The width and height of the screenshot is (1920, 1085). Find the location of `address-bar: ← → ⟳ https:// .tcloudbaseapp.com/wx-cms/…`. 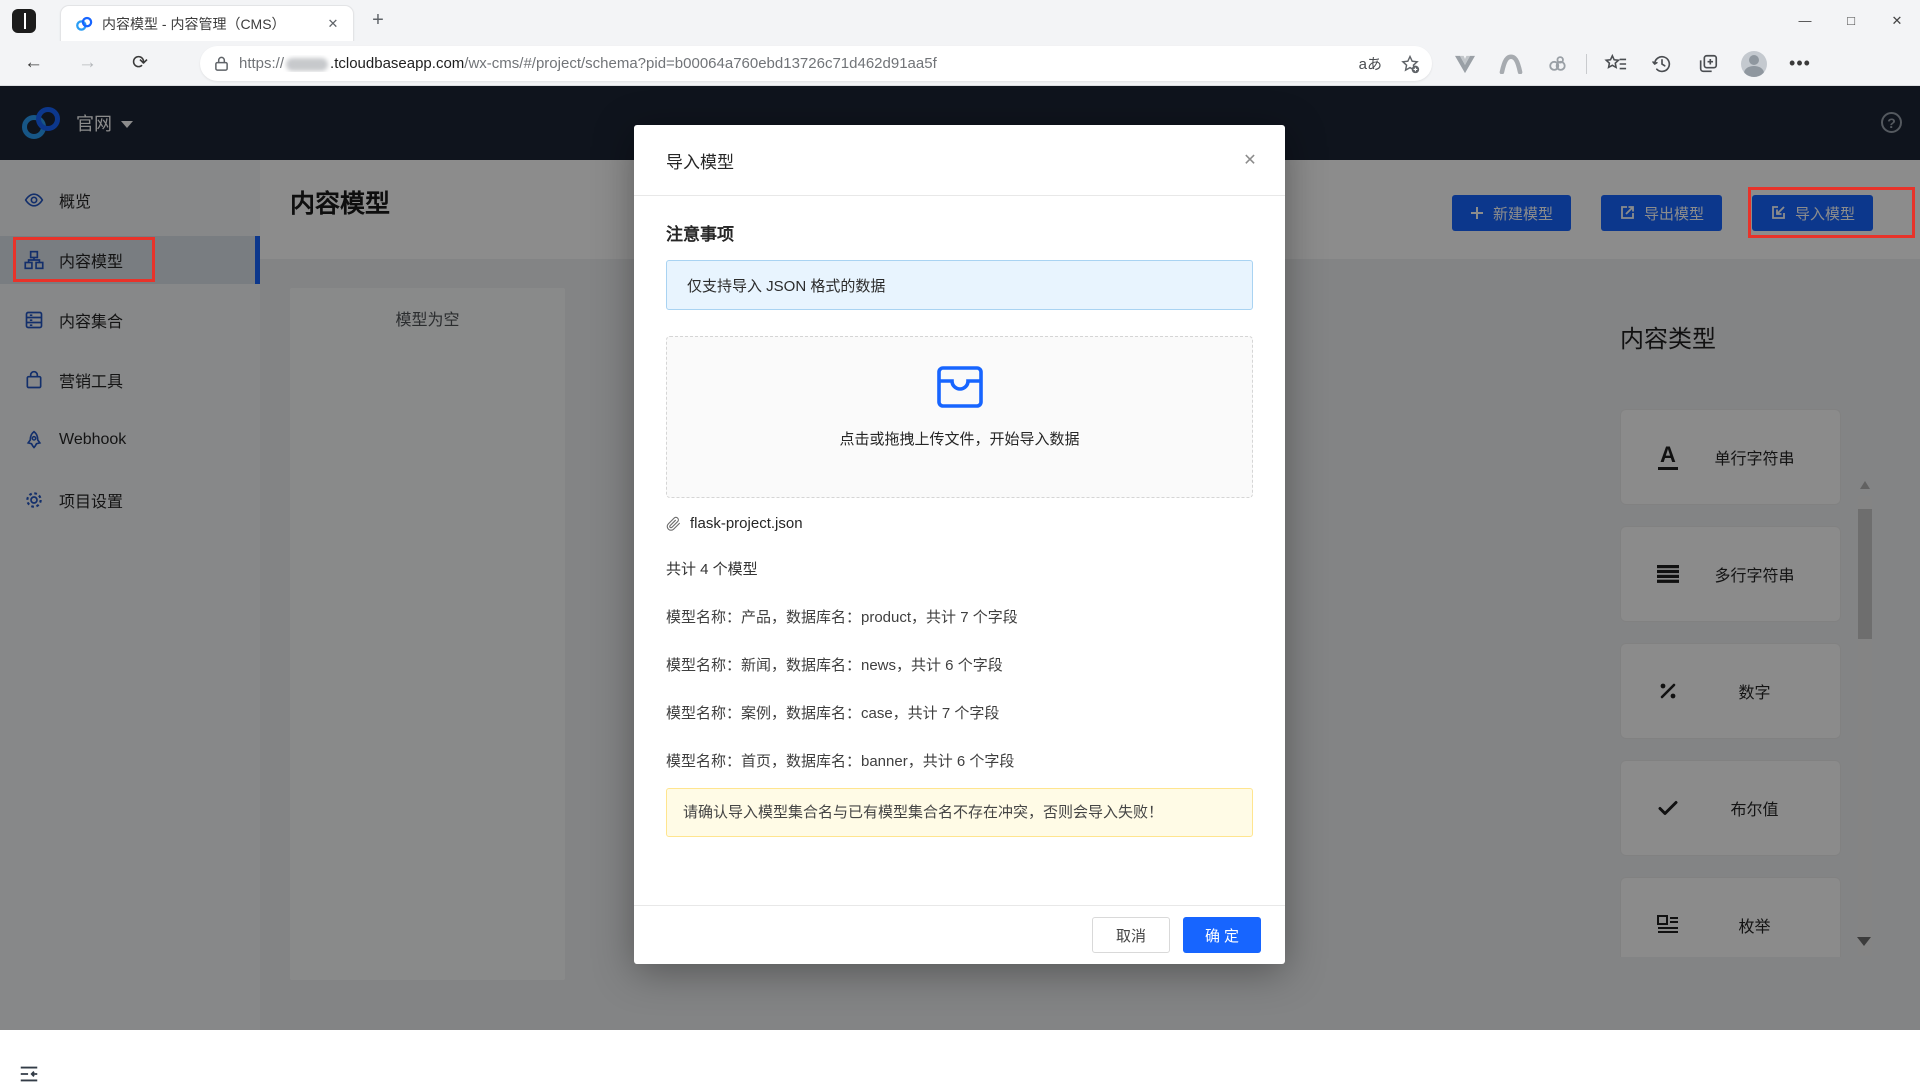

address-bar: ← → ⟳ https:// .tcloudbaseapp.com/wx-cms/… is located at coordinates (960, 63).